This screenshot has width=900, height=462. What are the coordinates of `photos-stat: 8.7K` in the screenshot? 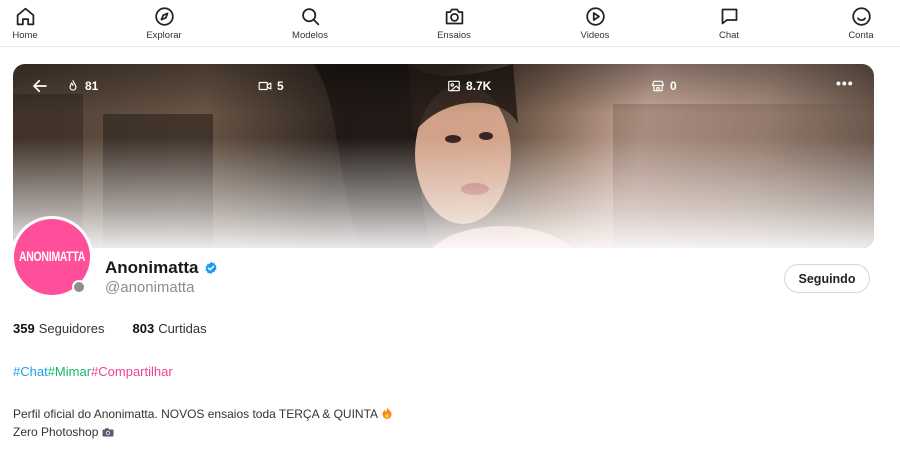 It's located at (469, 86).